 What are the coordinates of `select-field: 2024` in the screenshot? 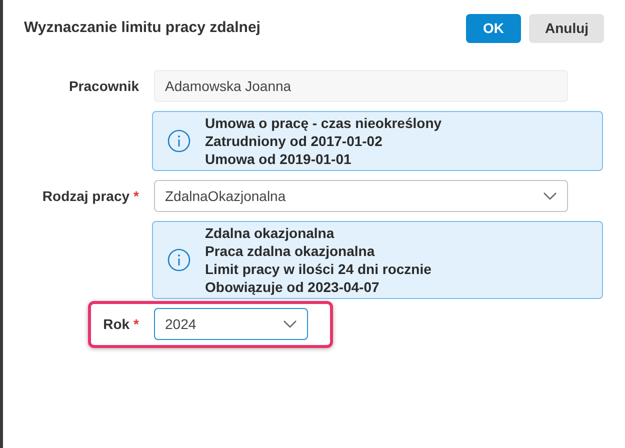 It's located at (231, 324).